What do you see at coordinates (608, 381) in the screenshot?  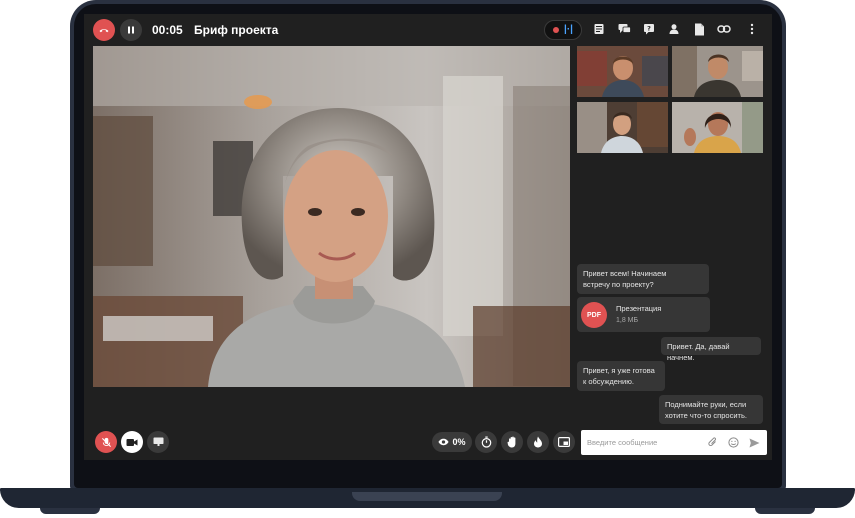 I see `message-line: к обсуждению.` at bounding box center [608, 381].